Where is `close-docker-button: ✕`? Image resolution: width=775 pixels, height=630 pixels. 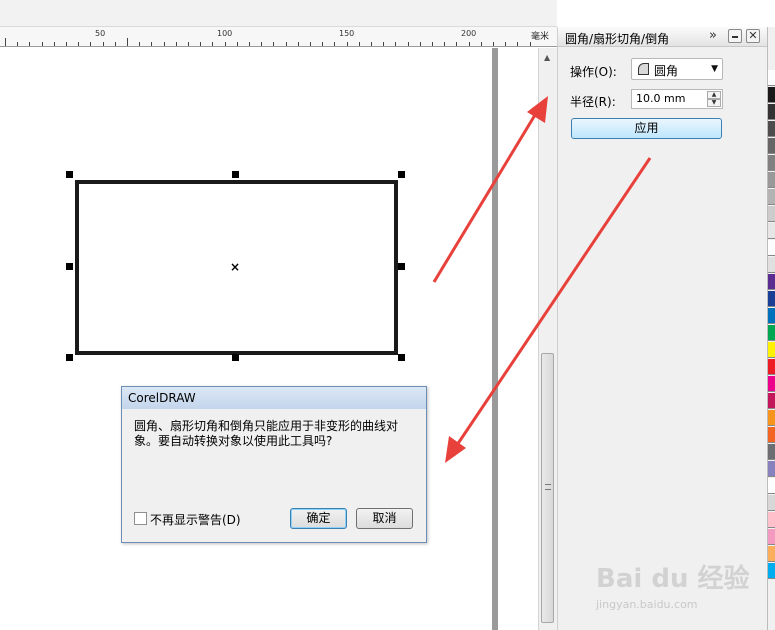 close-docker-button: ✕ is located at coordinates (753, 36).